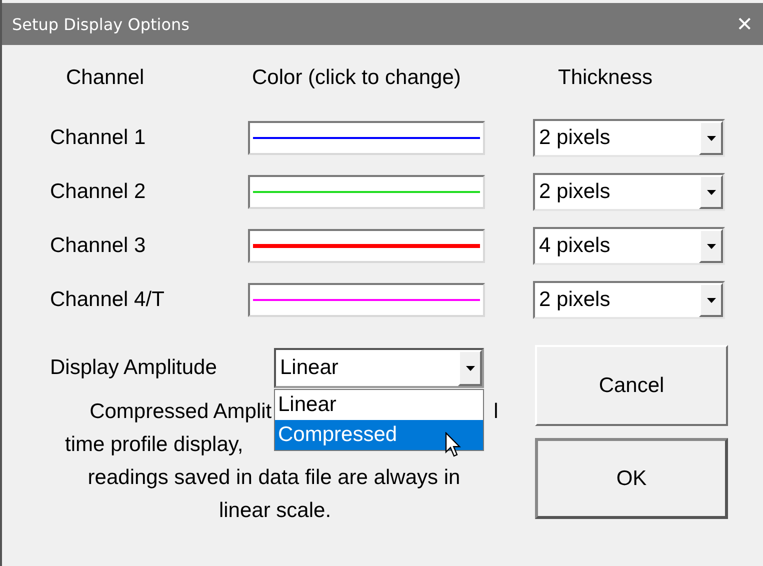  What do you see at coordinates (181, 412) in the screenshot?
I see `note-text: Compressed Amplit` at bounding box center [181, 412].